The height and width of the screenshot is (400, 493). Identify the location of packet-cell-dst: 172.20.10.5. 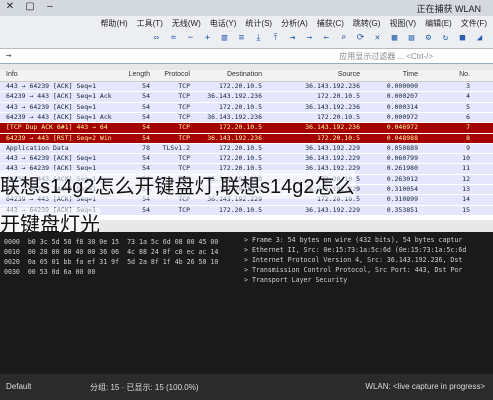
(240, 86).